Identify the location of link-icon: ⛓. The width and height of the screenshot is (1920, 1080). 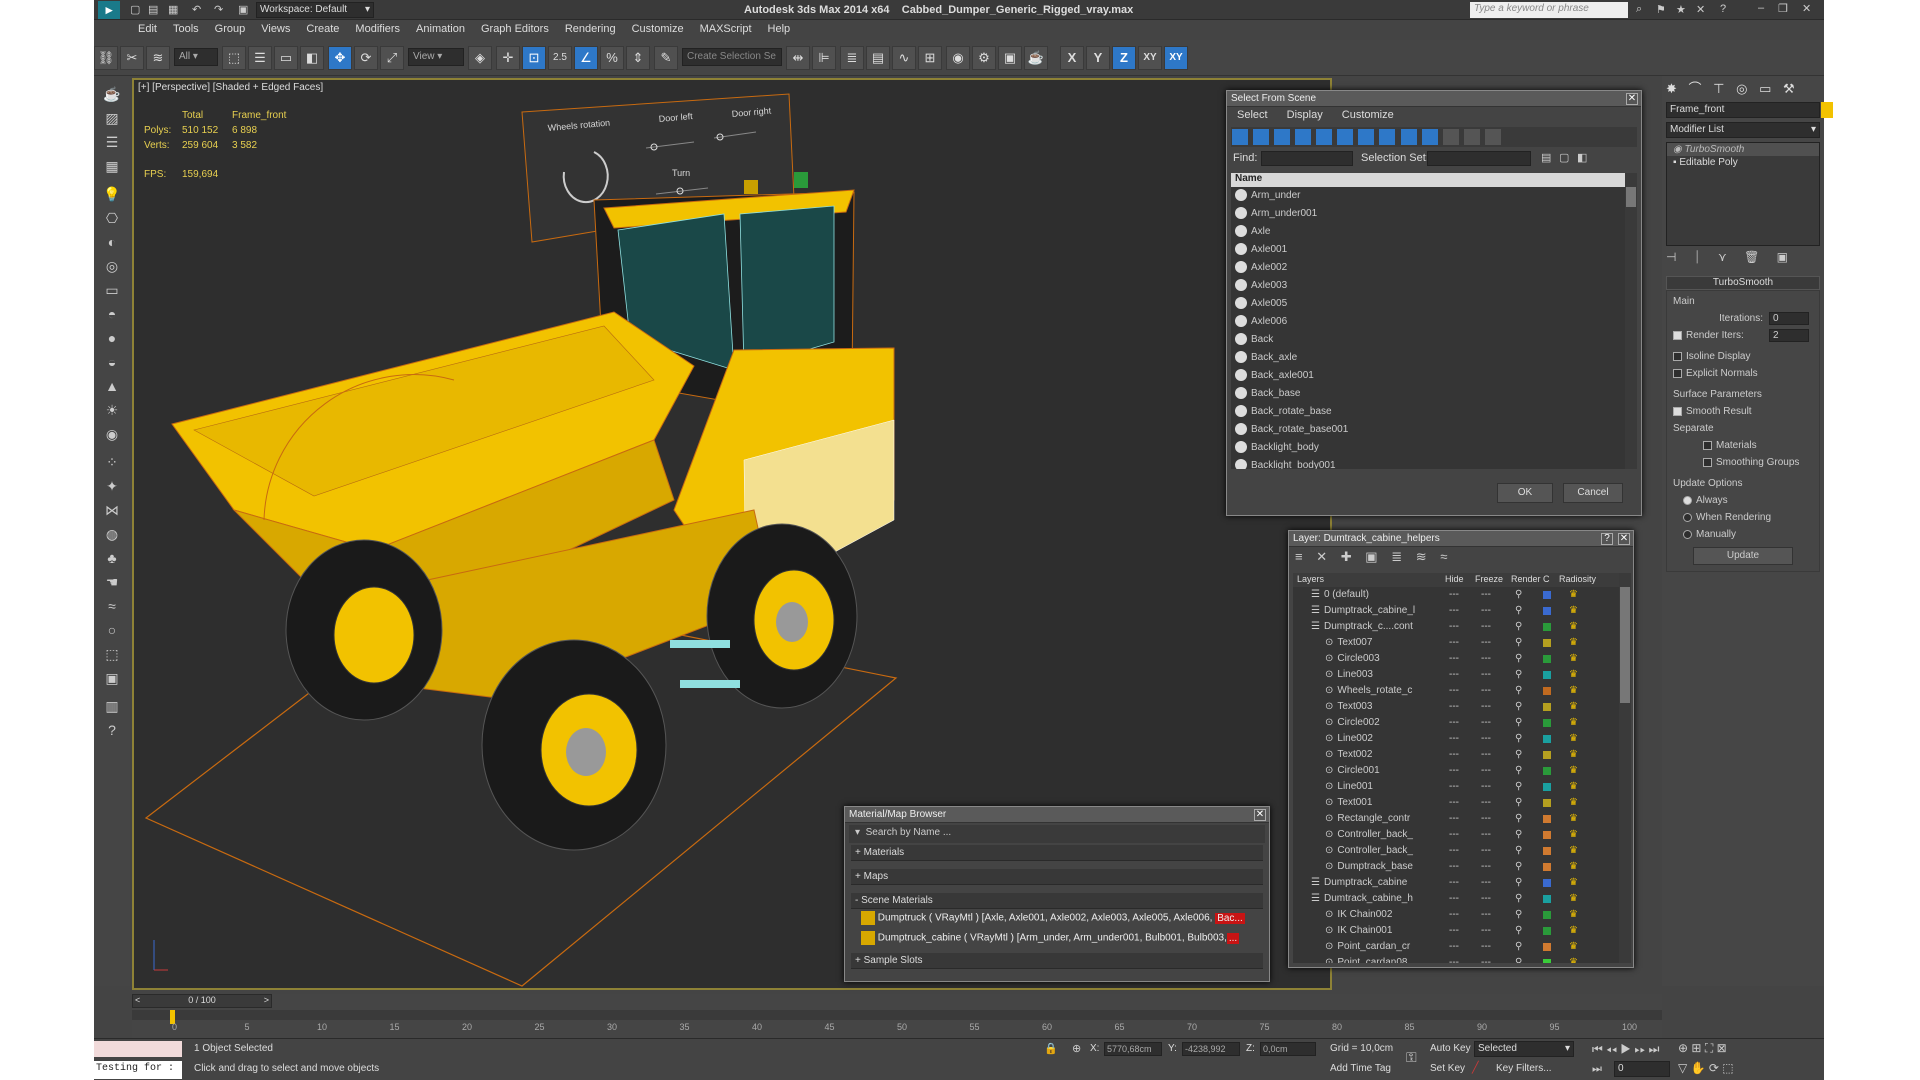
(106, 58).